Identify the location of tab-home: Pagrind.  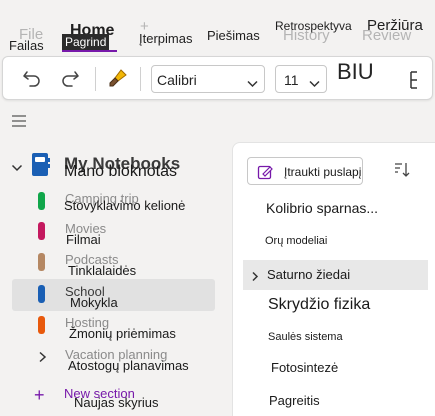
(86, 42).